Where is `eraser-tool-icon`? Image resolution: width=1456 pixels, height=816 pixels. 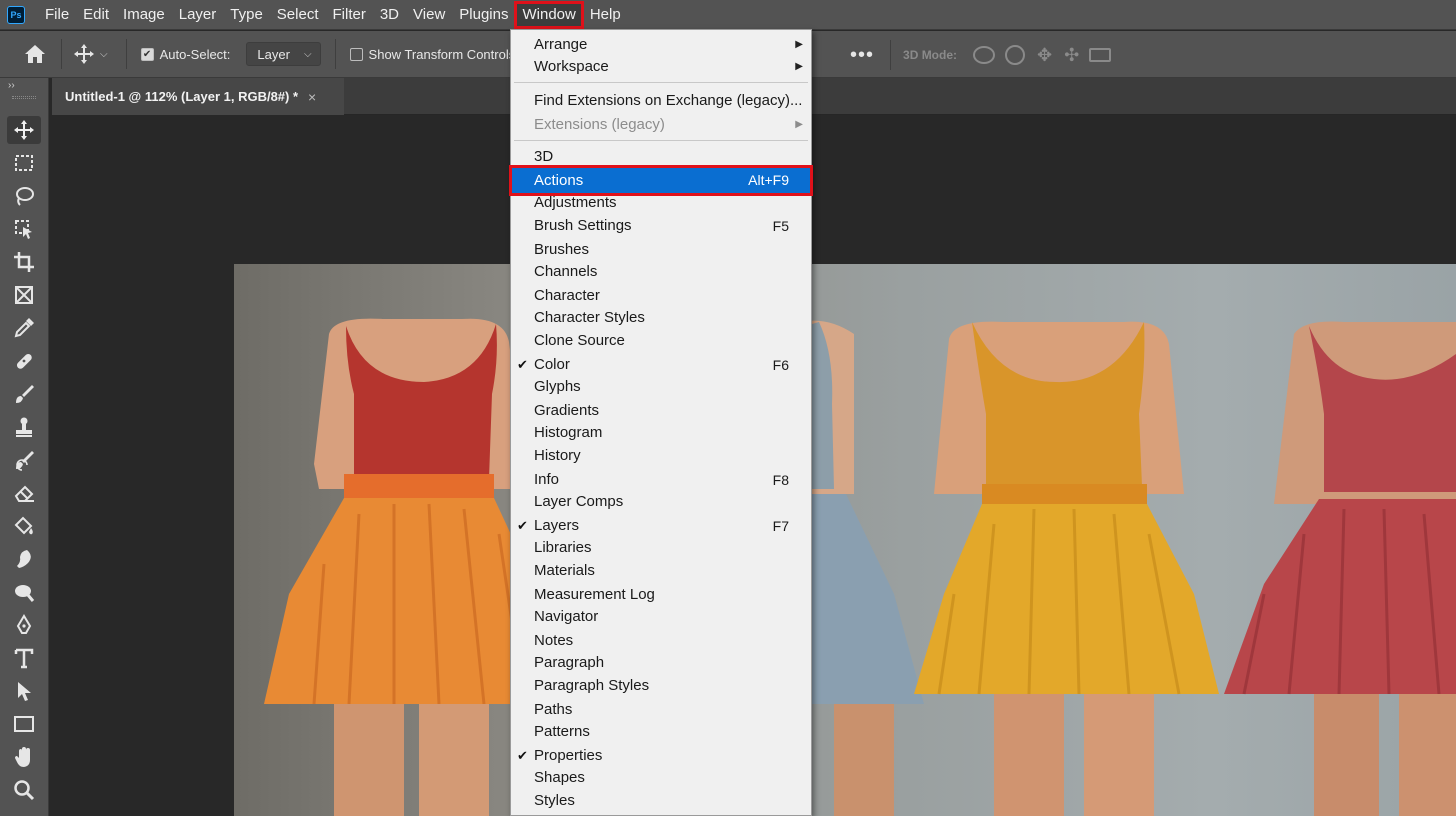 eraser-tool-icon is located at coordinates (24, 493).